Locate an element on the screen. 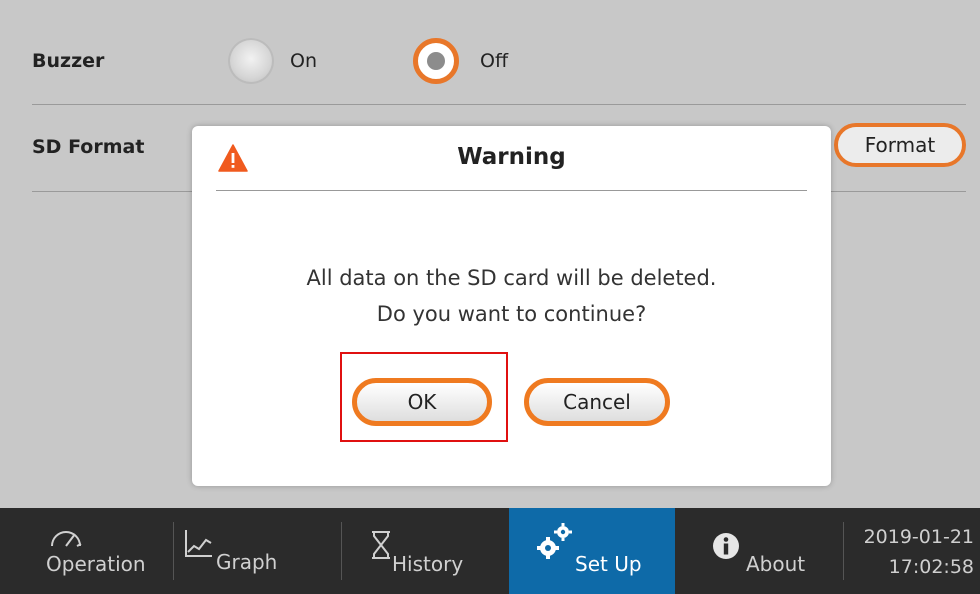 The width and height of the screenshot is (980, 594). dialog-message-line2: Do you want to continue? is located at coordinates (511, 314).